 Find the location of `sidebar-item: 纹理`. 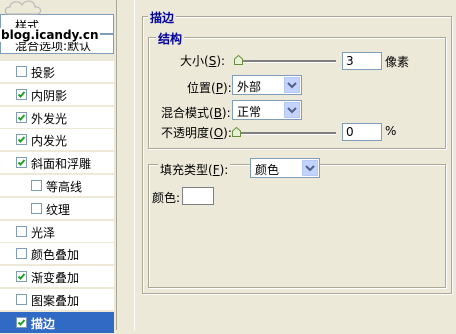

sidebar-item: 纹理 is located at coordinates (57, 209).